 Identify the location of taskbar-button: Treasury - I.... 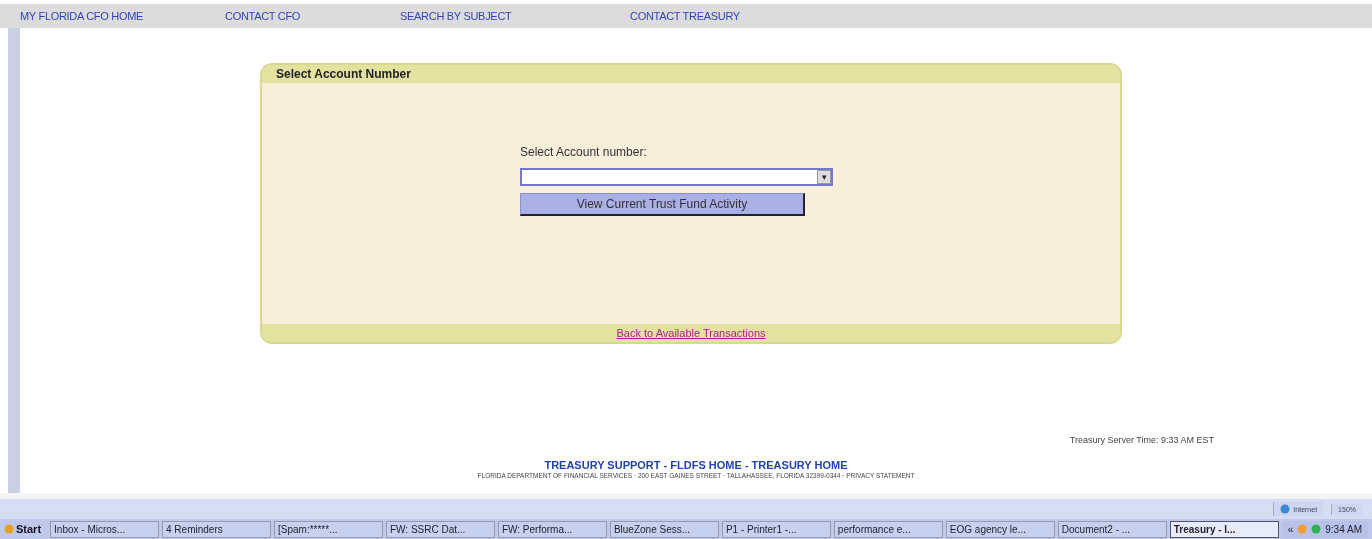
(1224, 529).